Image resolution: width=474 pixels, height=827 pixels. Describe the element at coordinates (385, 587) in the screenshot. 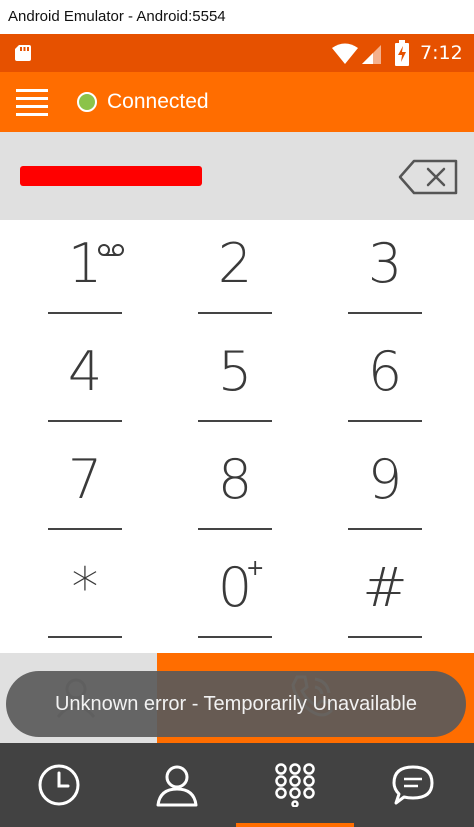

I see `key-digit: #` at that location.